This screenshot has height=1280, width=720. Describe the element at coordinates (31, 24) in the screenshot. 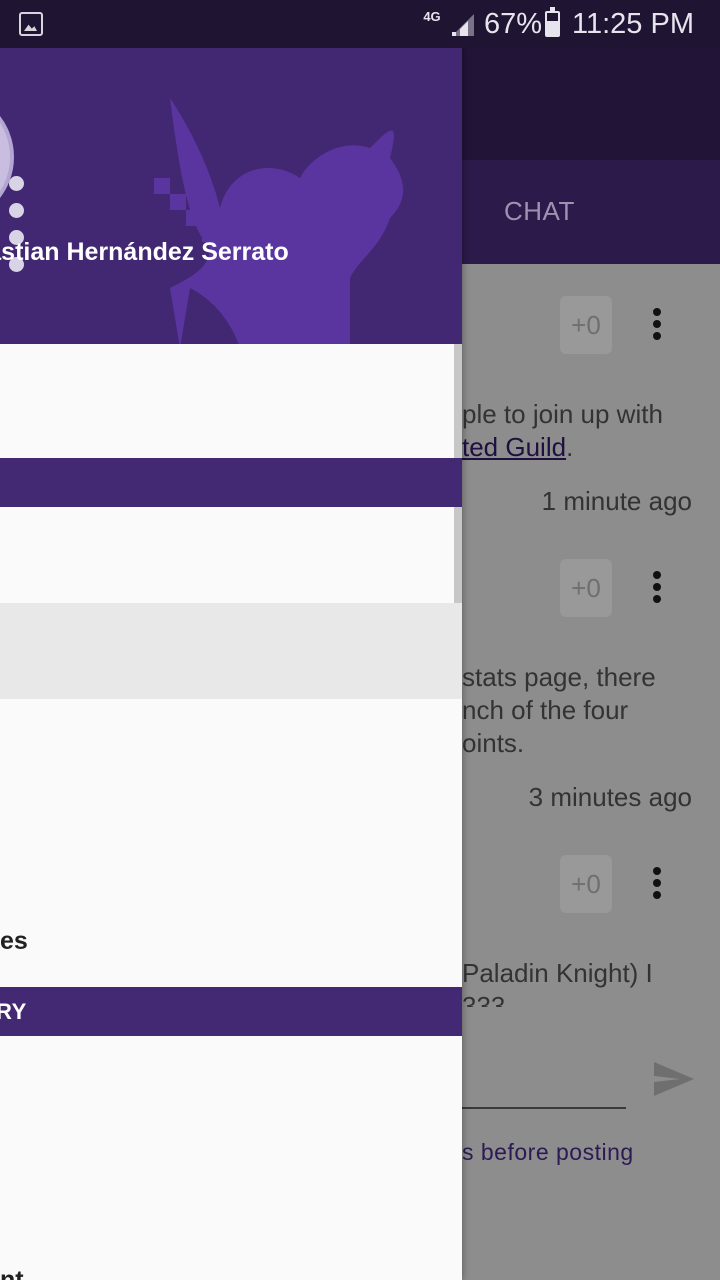

I see `image-notification-icon` at that location.